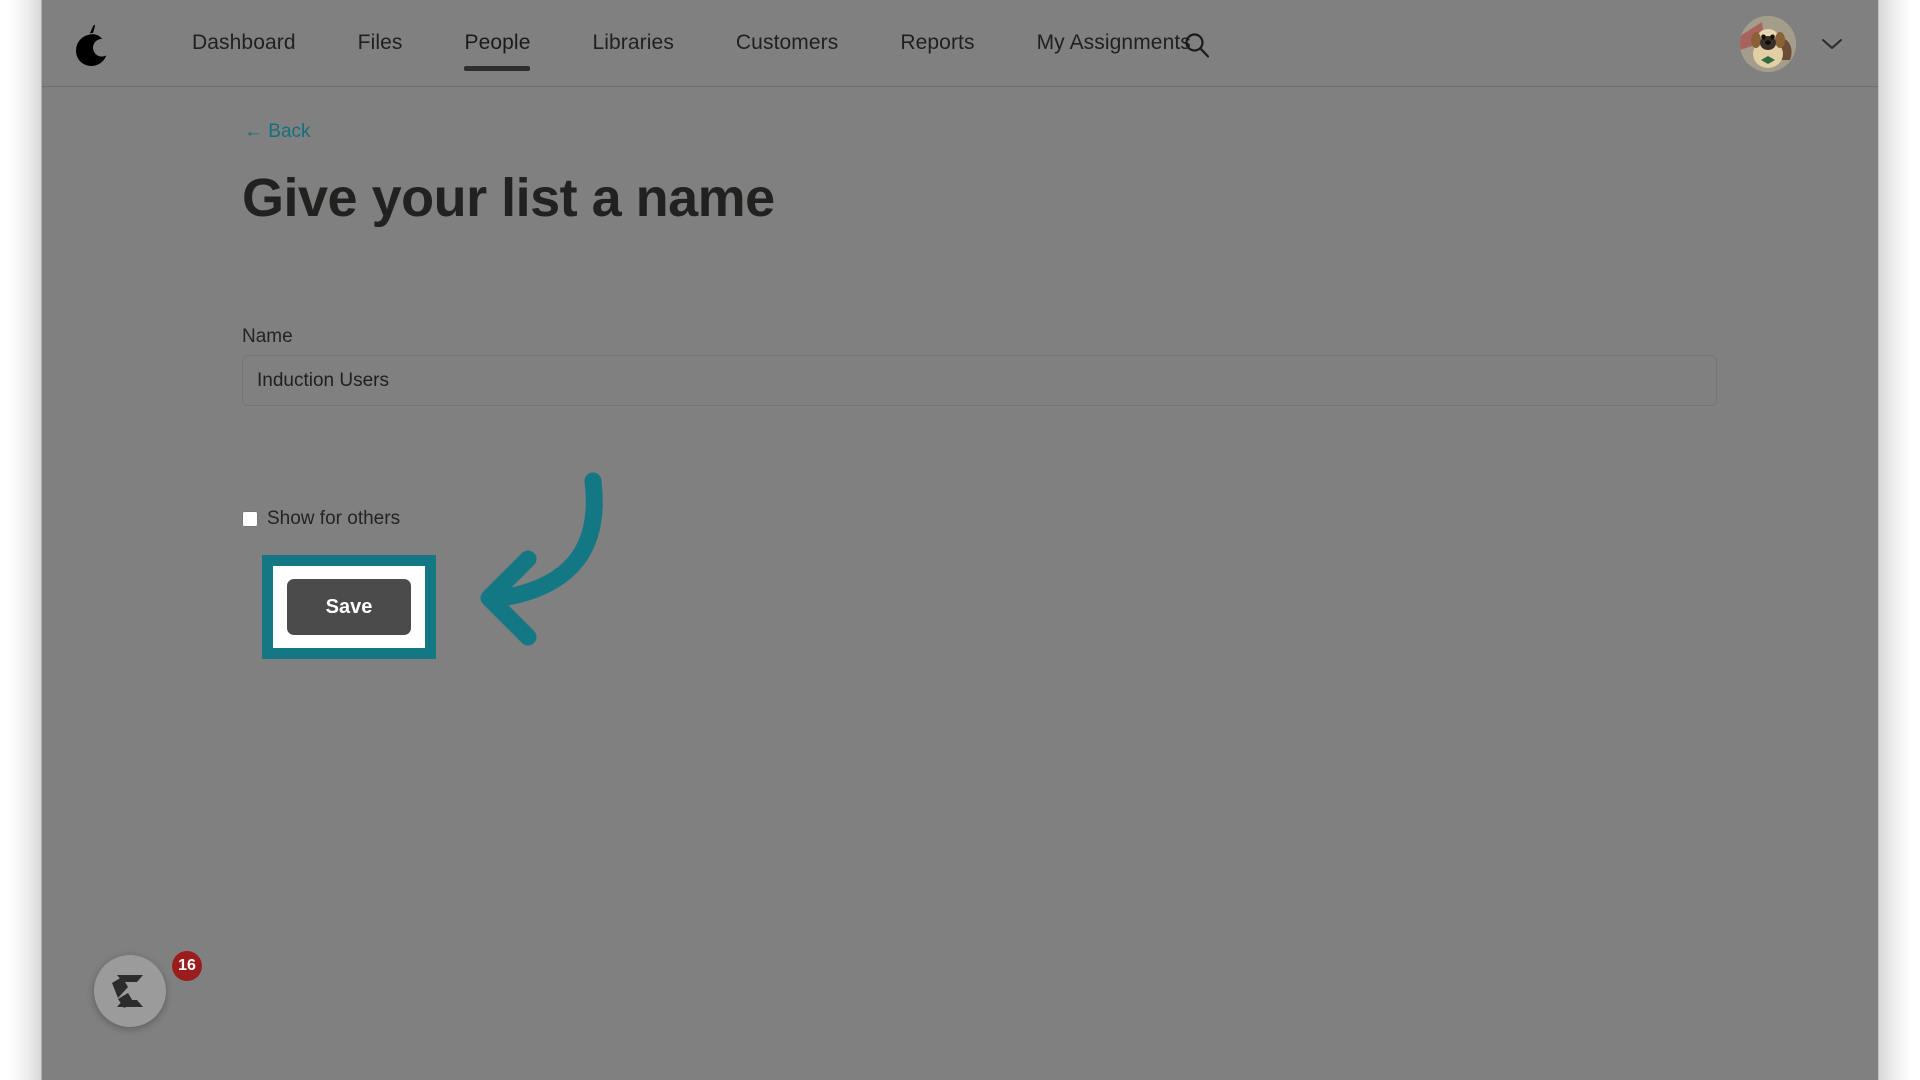 The width and height of the screenshot is (1920, 1080). I want to click on show-for-others-checkbox, so click(250, 519).